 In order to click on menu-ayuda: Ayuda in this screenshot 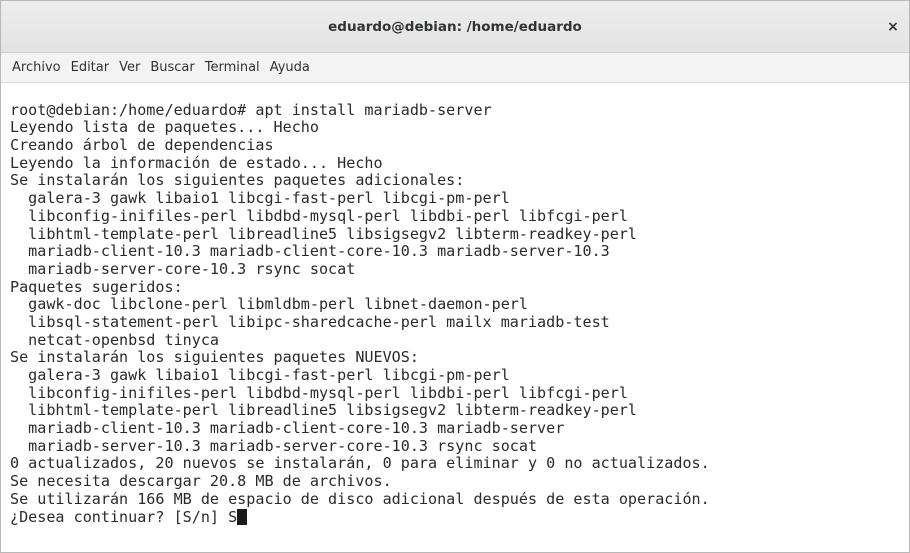, I will do `click(290, 68)`.